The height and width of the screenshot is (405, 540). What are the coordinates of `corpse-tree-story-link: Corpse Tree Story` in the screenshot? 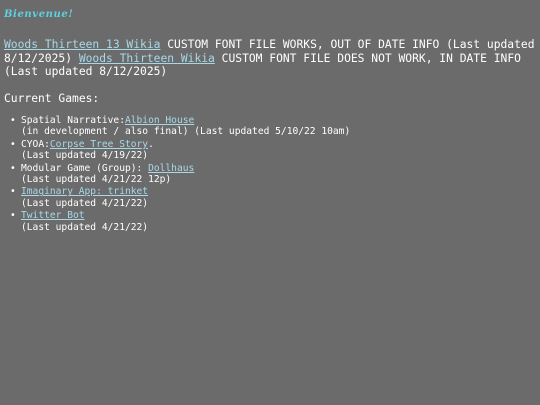 It's located at (99, 144).